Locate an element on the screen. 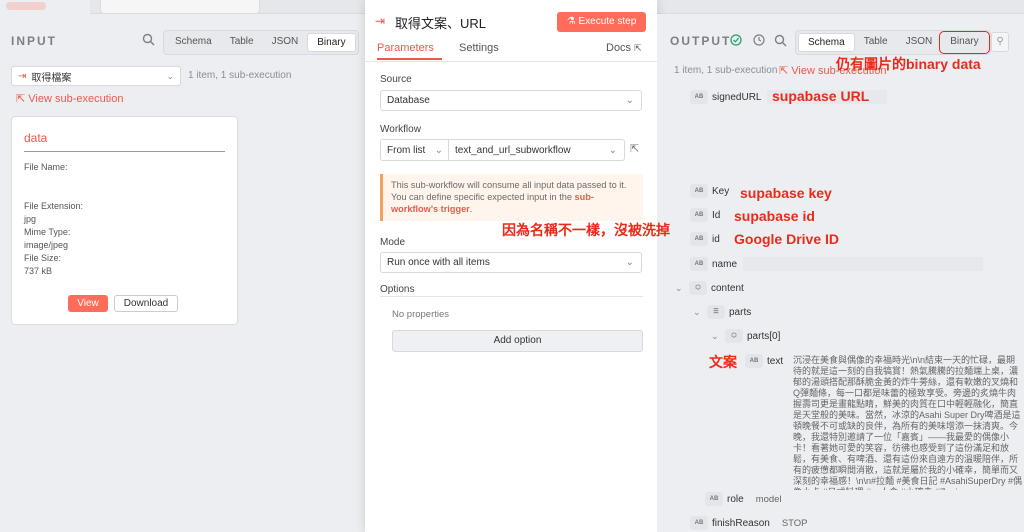 This screenshot has width=1024, height=532. modal-tab-divider is located at coordinates (511, 61).